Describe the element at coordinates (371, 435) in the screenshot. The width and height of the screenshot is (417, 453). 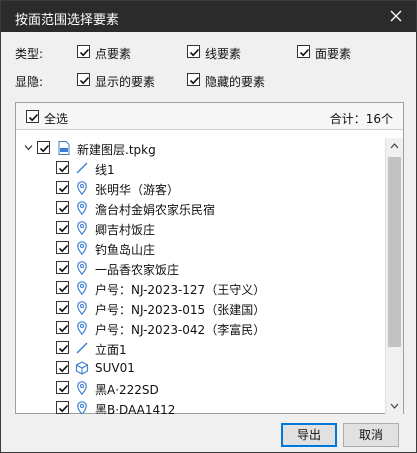
I see `cancel-button: 取消` at that location.